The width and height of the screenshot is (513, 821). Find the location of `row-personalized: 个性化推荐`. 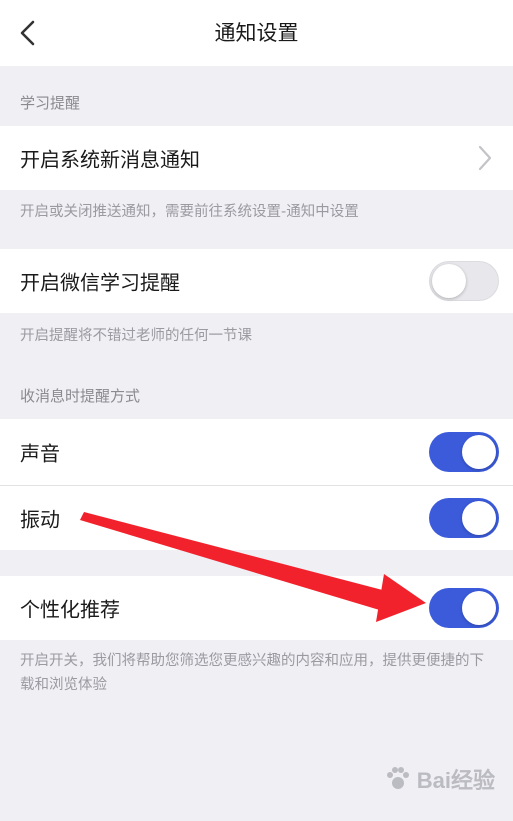

row-personalized: 个性化推荐 is located at coordinates (256, 608).